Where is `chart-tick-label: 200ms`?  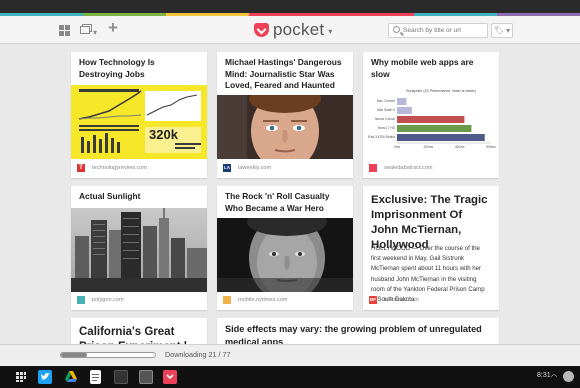
chart-tick-label: 200ms is located at coordinates (429, 147).